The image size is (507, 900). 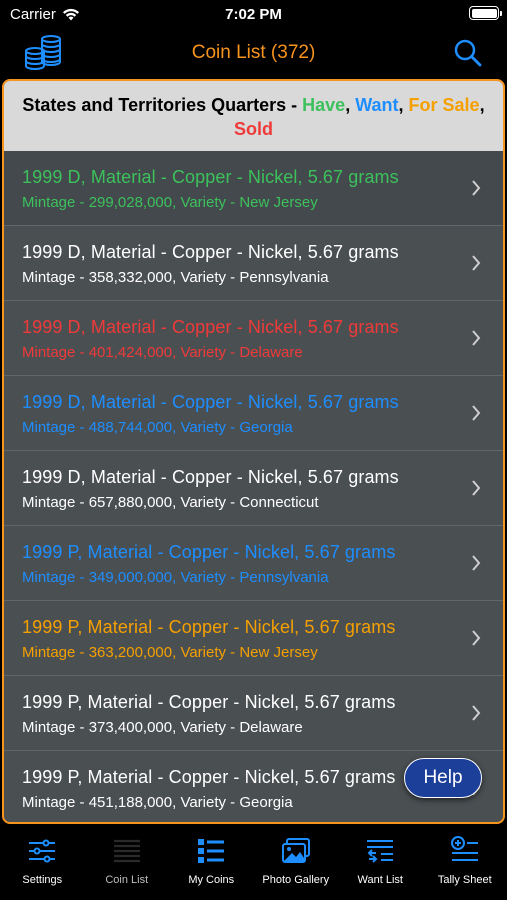 I want to click on nav-bar: Coin List (372), so click(x=253, y=54).